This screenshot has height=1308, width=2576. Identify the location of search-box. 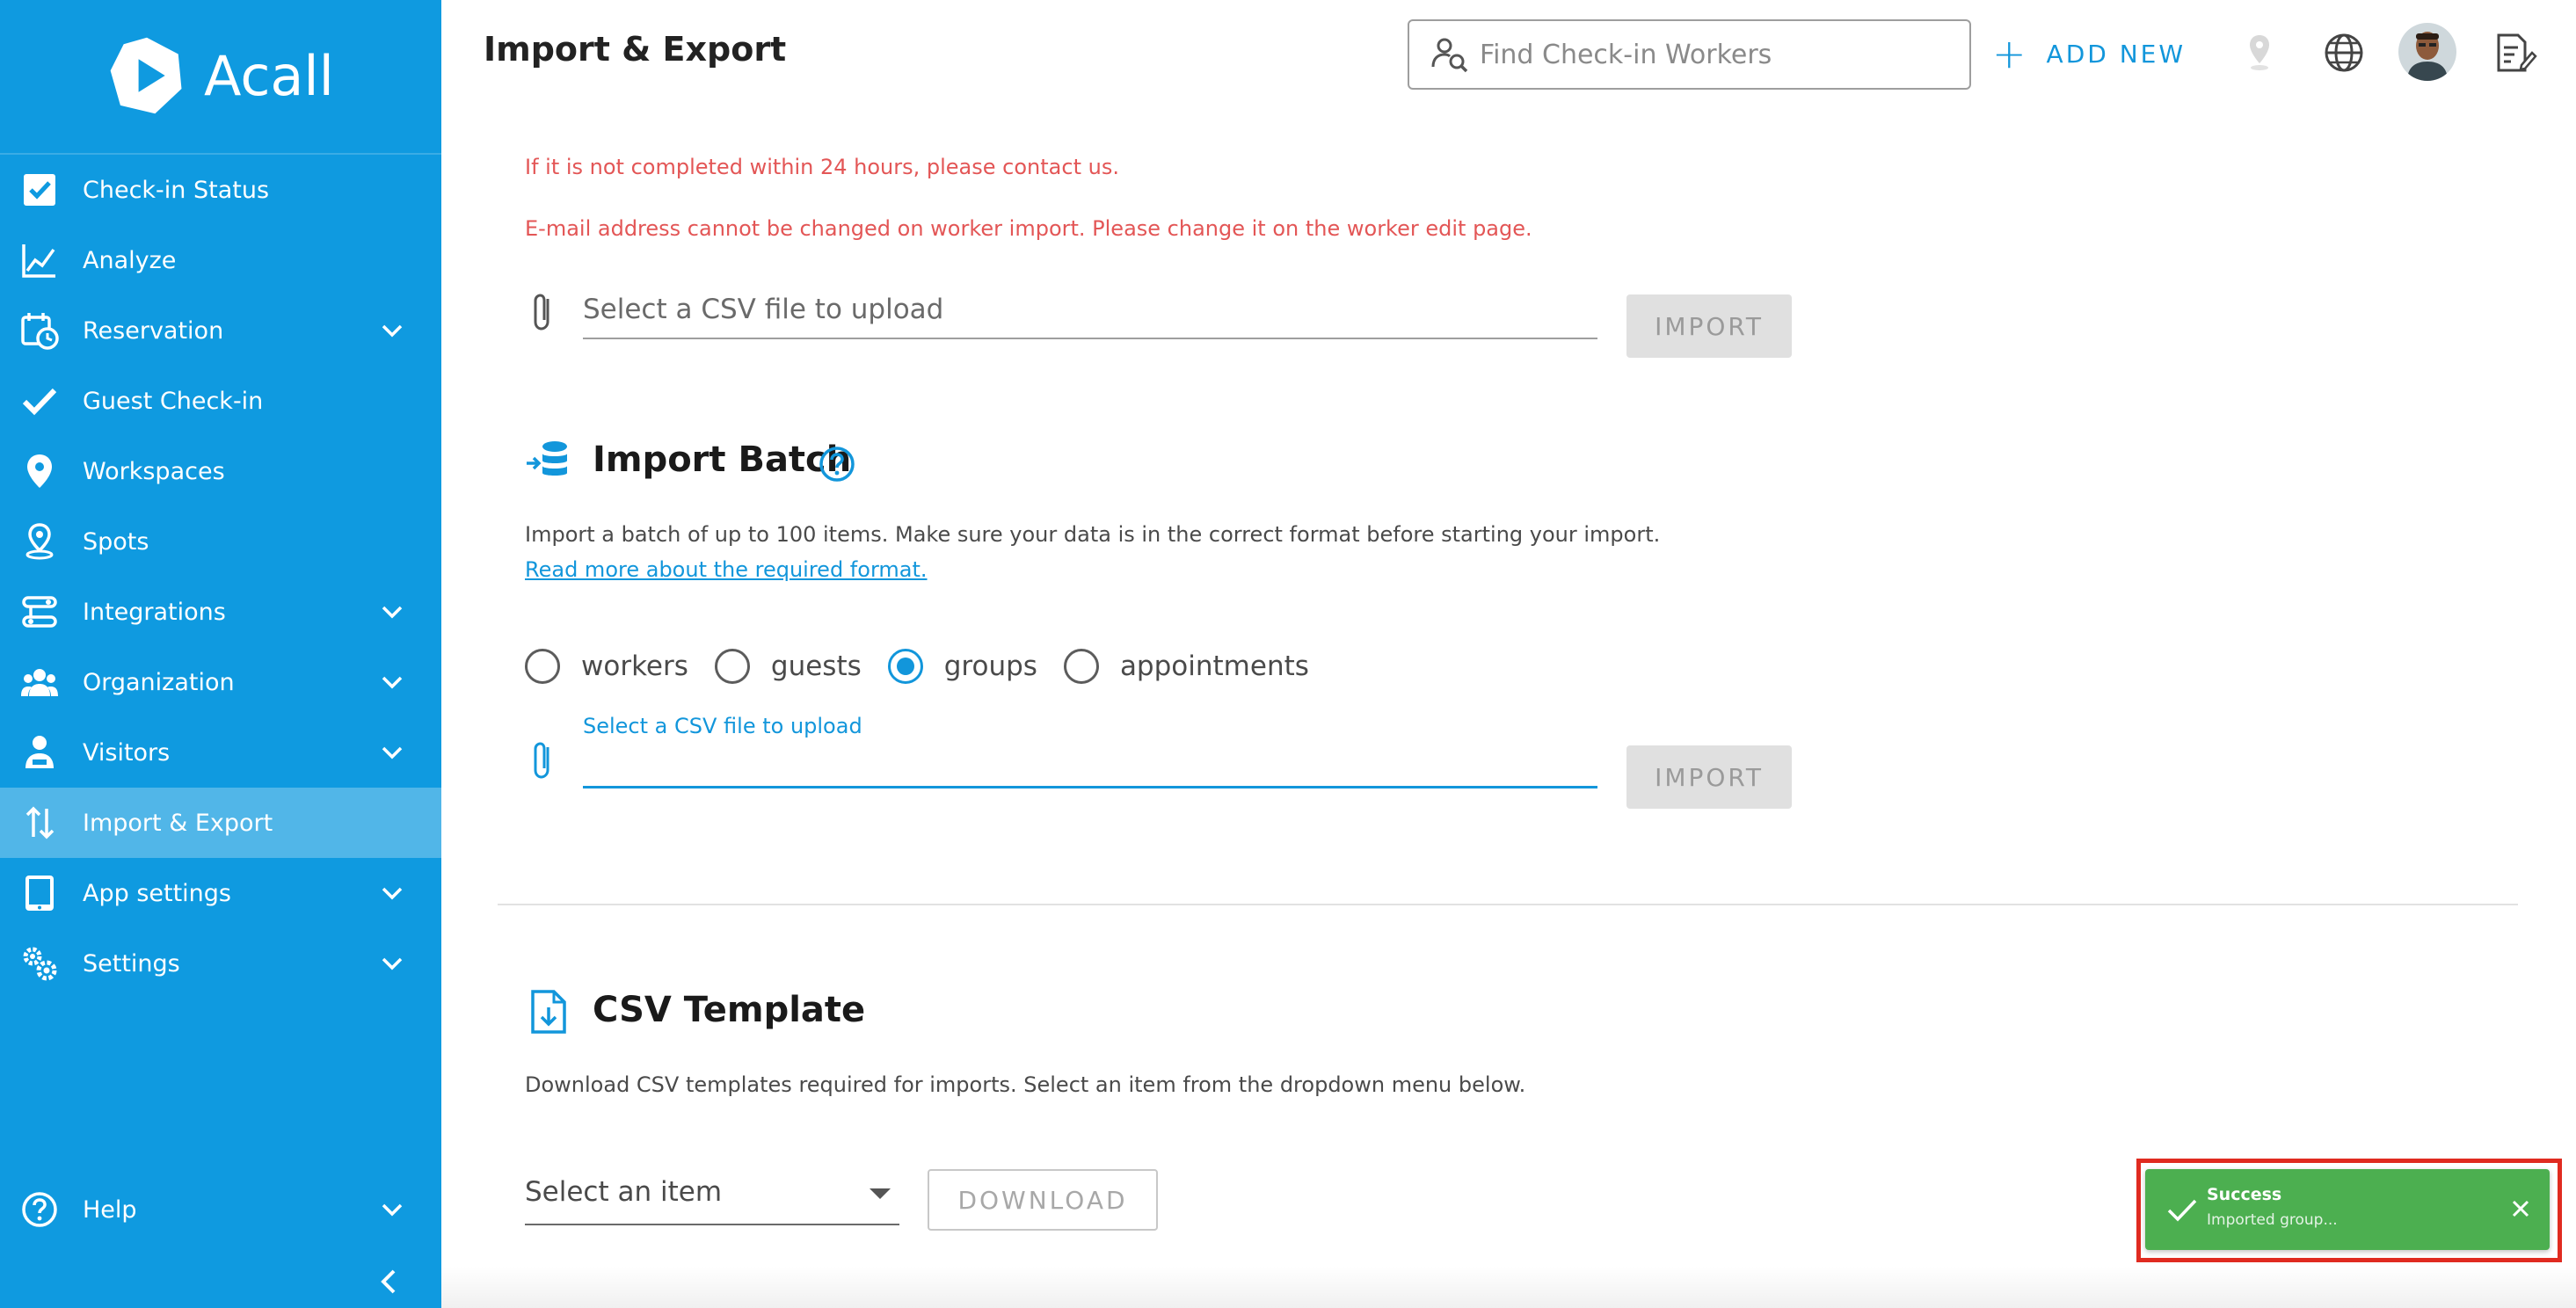
(1689, 54).